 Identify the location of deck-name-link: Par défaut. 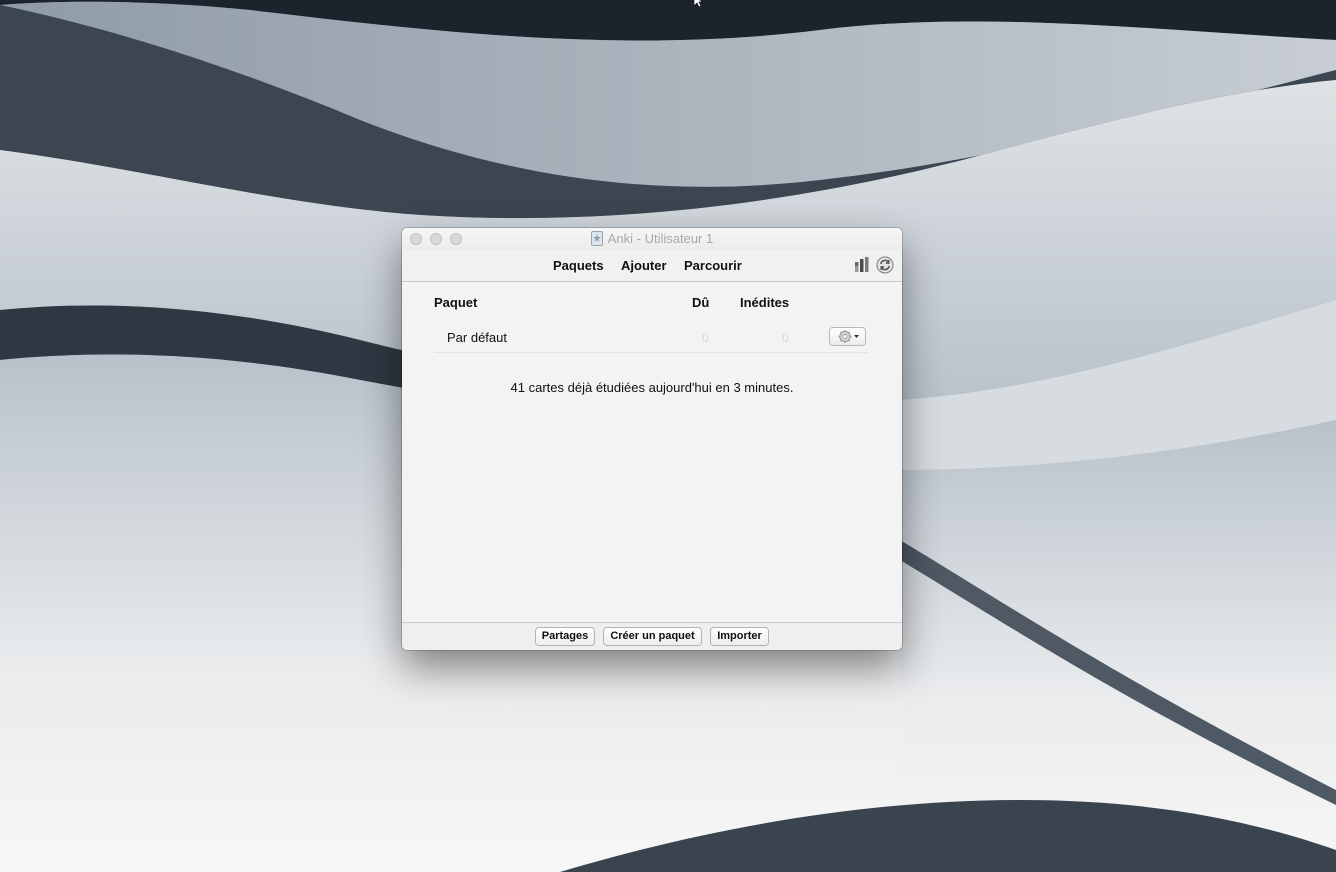
(477, 337).